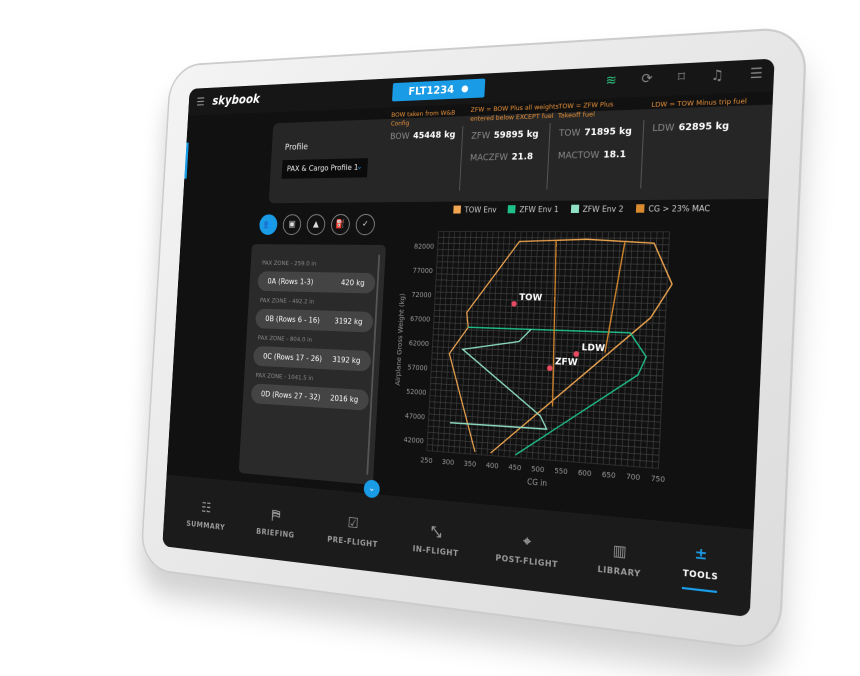 Image resolution: width=860 pixels, height=676 pixels. Describe the element at coordinates (431, 90) in the screenshot. I see `flight-number: FLT1234` at that location.